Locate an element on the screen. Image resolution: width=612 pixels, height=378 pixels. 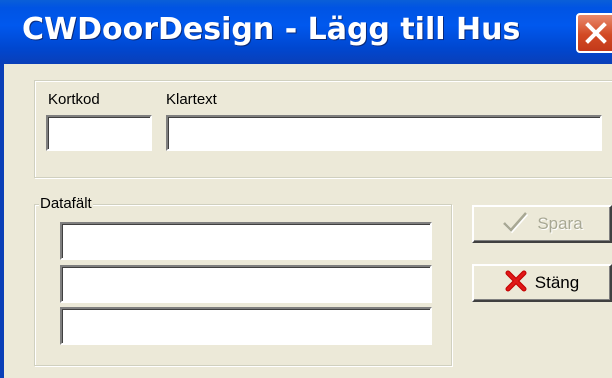
window-title: CWDoorDesign - Lägg till Hus is located at coordinates (271, 29).